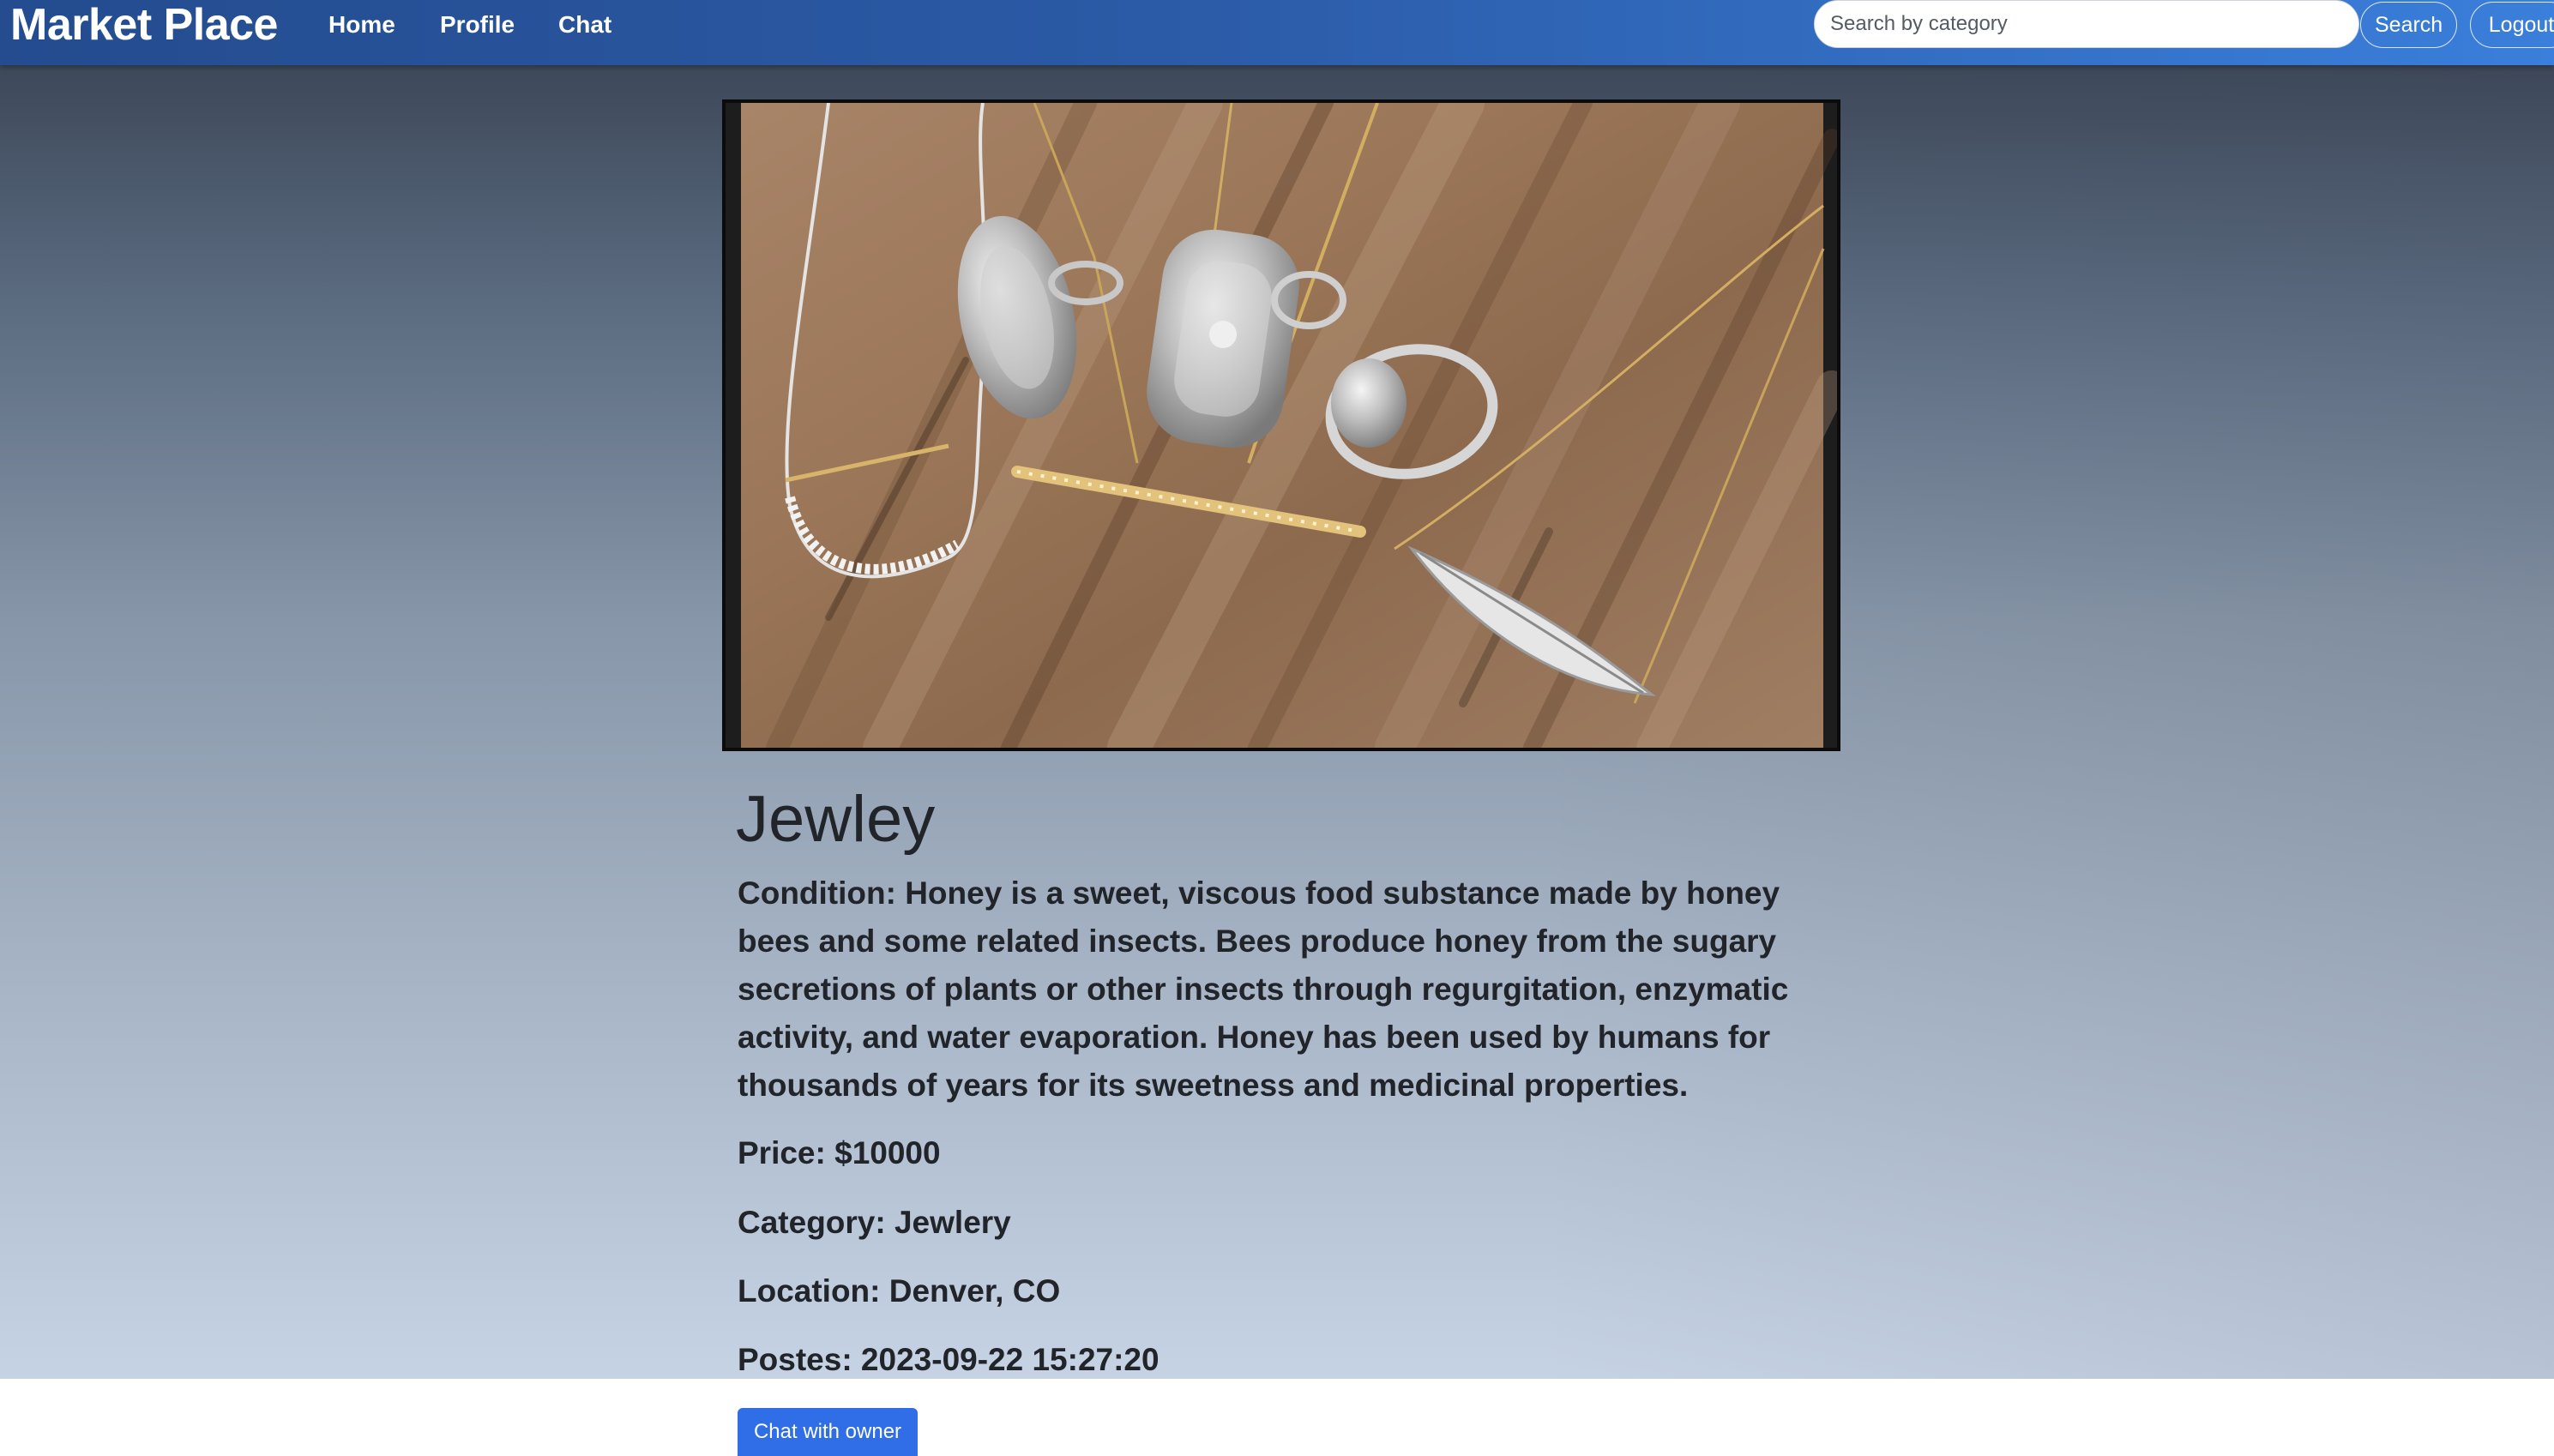  What do you see at coordinates (839, 1152) in the screenshot?
I see `product-price: Price: $10000` at bounding box center [839, 1152].